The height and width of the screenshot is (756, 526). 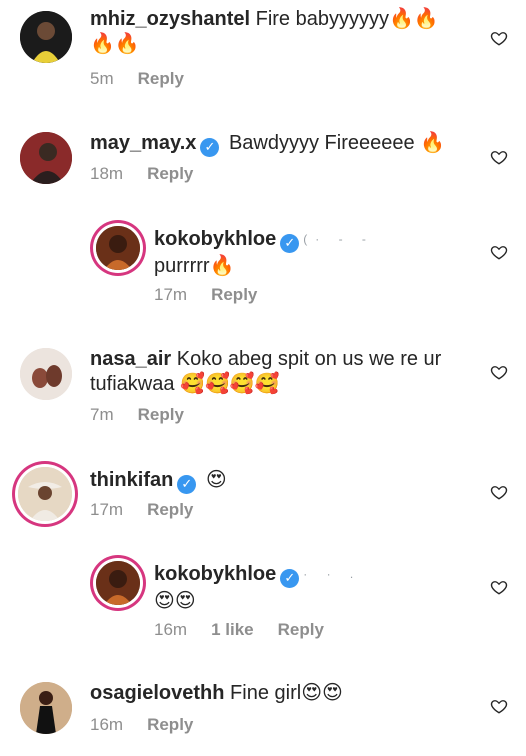 What do you see at coordinates (107, 173) in the screenshot?
I see `timestamp: 18m` at bounding box center [107, 173].